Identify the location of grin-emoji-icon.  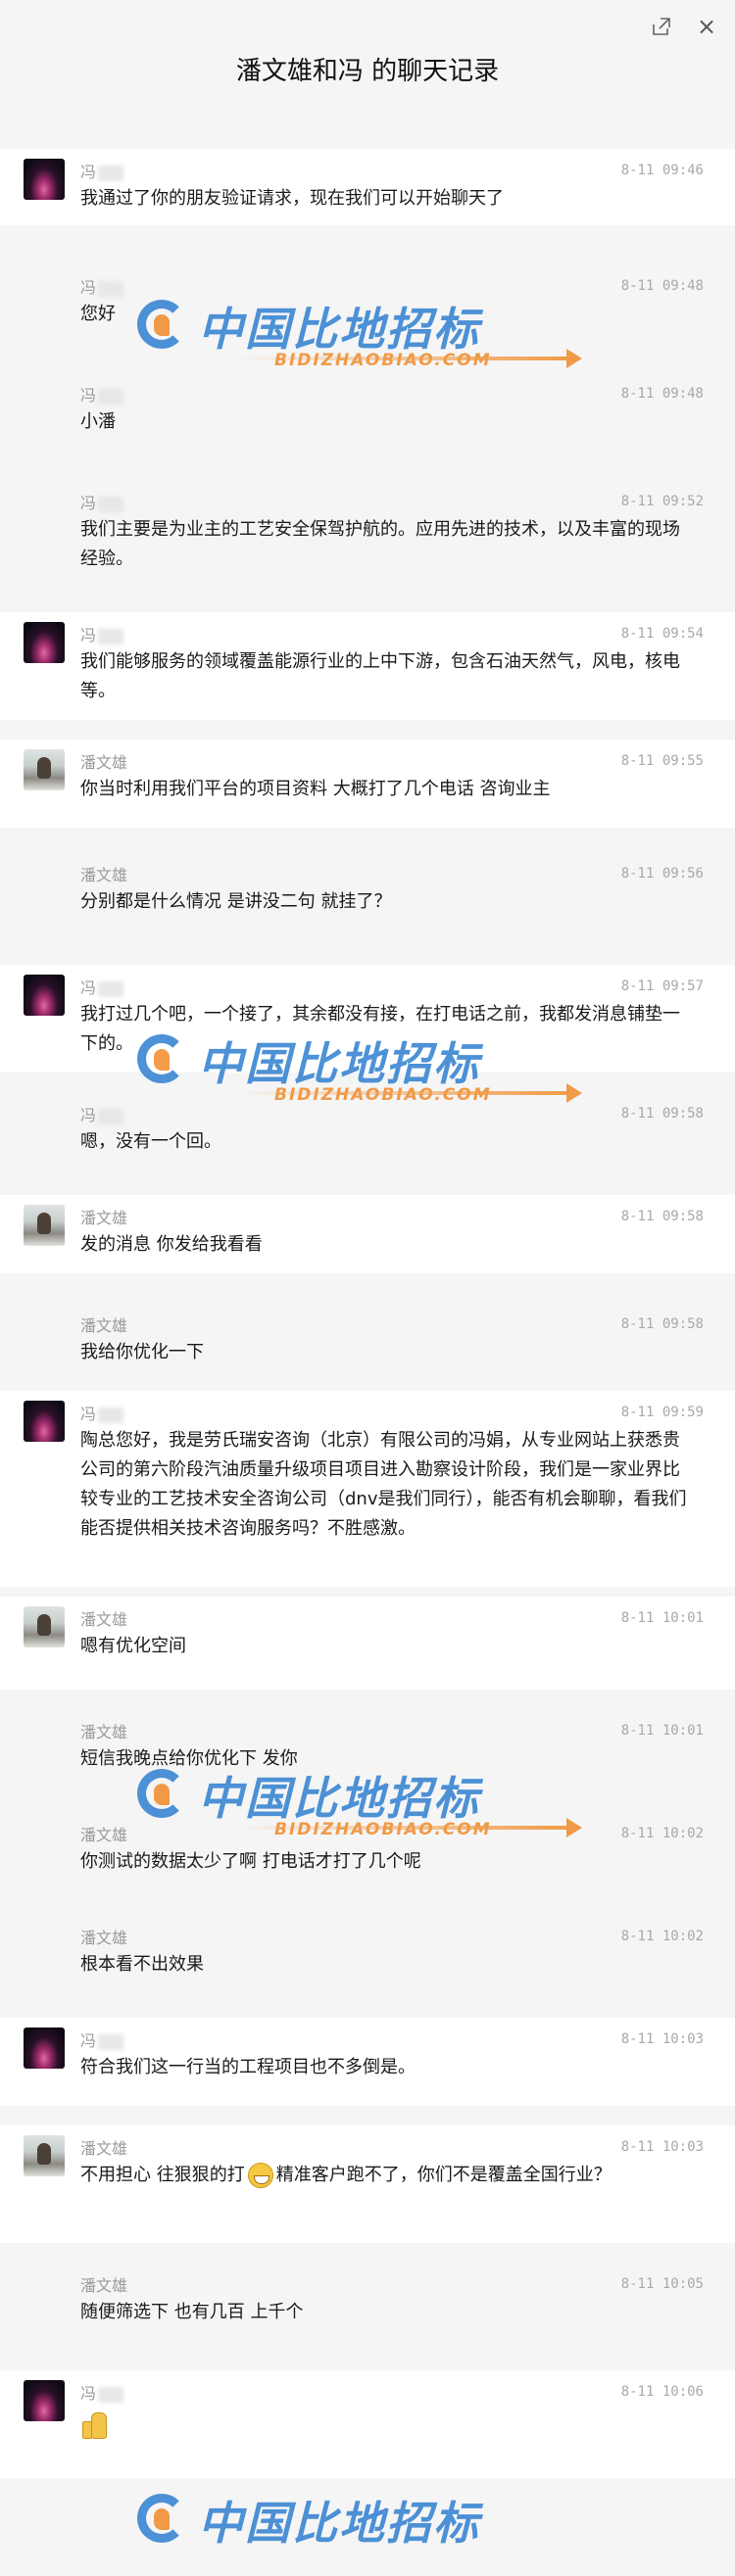
(260, 2175).